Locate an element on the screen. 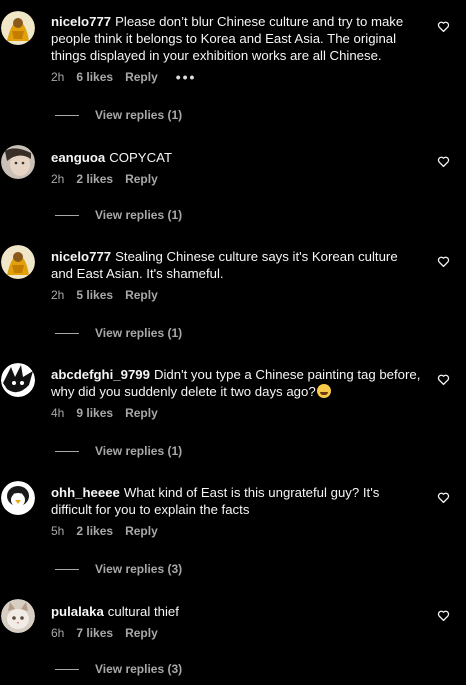 The width and height of the screenshot is (466, 685). username: ohh_heeee is located at coordinates (85, 492).